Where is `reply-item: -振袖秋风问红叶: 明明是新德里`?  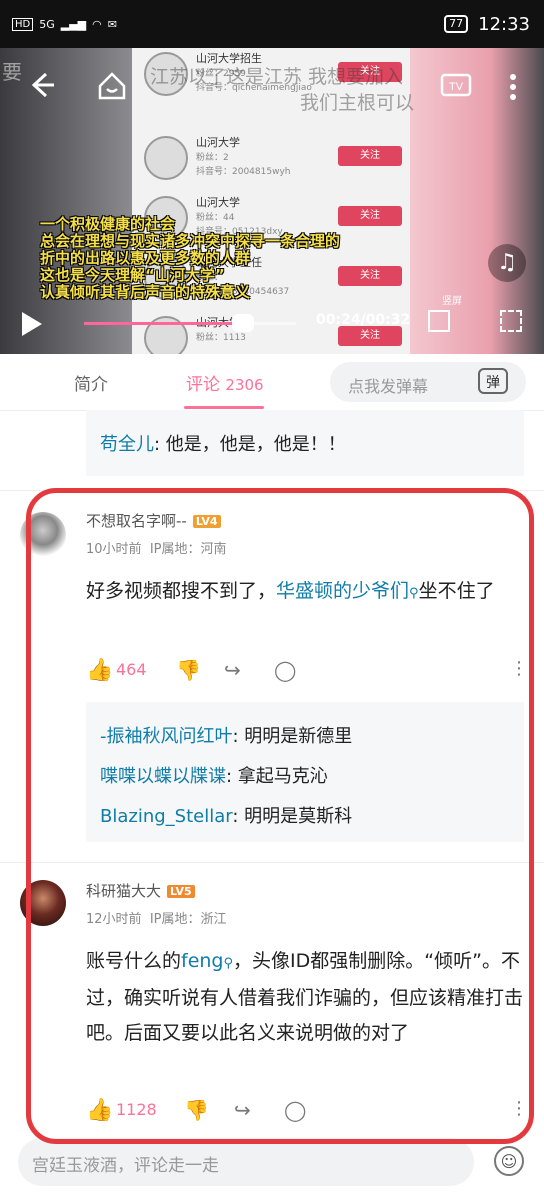
reply-item: -振袖秋风问红叶: 明明是新德里 is located at coordinates (226, 735).